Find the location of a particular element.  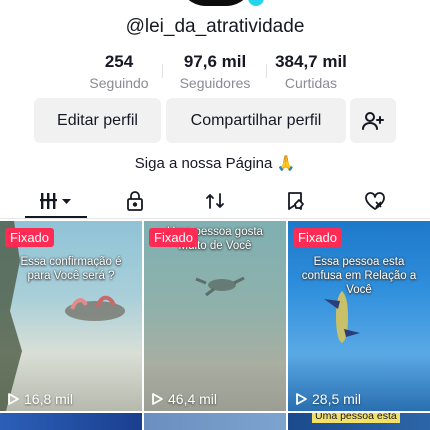

view-count-value: 28,5 mil is located at coordinates (337, 399).